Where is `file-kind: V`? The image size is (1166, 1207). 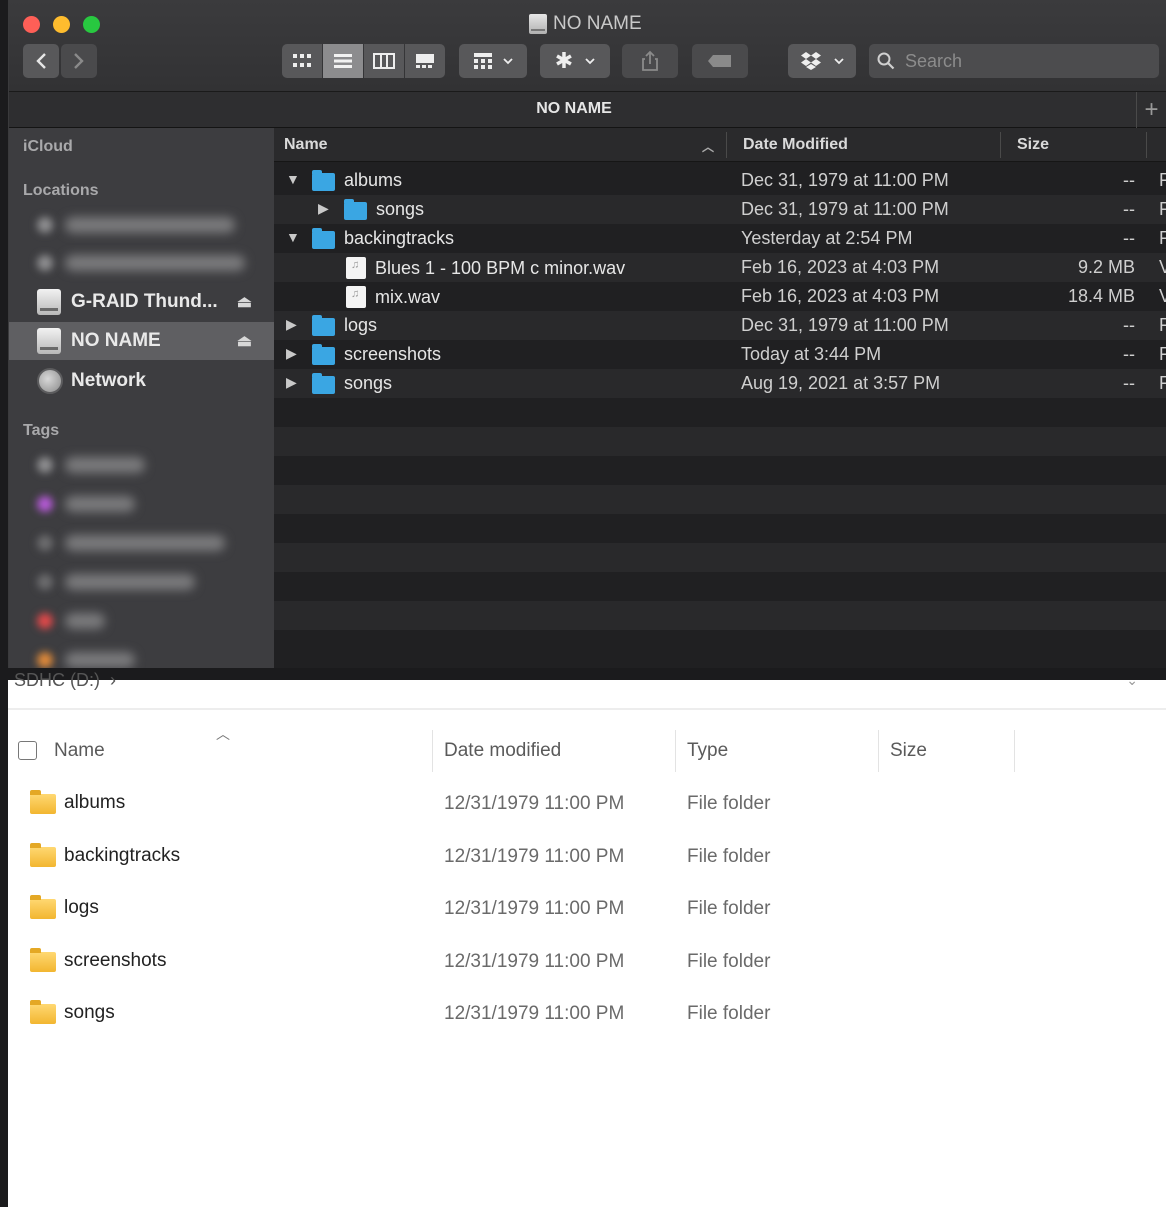 file-kind: V is located at coordinates (1162, 267).